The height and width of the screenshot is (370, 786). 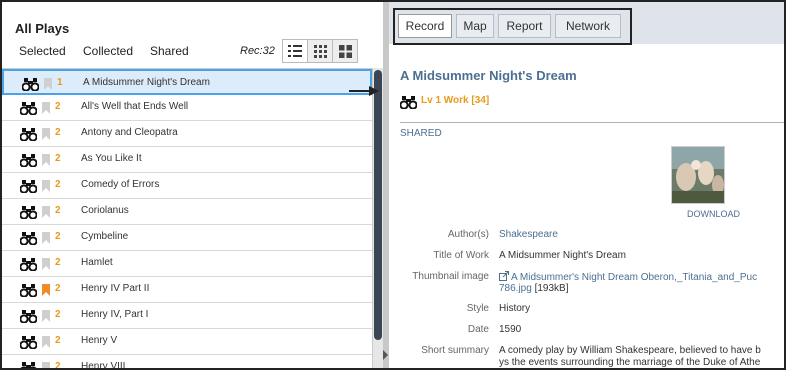 What do you see at coordinates (187, 238) in the screenshot?
I see `list-item: 2 Cymbeline` at bounding box center [187, 238].